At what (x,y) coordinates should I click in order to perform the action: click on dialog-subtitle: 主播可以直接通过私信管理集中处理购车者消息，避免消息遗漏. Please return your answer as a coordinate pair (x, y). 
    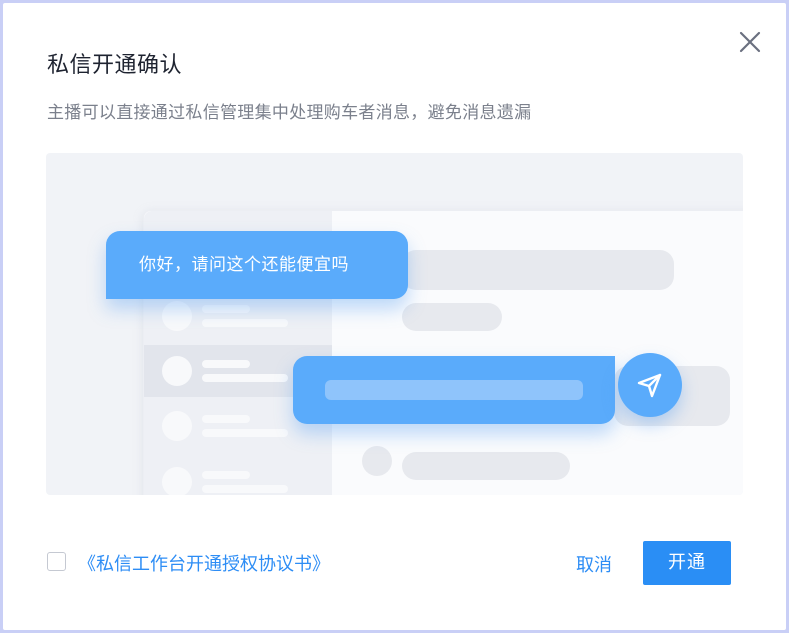
    Looking at the image, I should click on (289, 113).